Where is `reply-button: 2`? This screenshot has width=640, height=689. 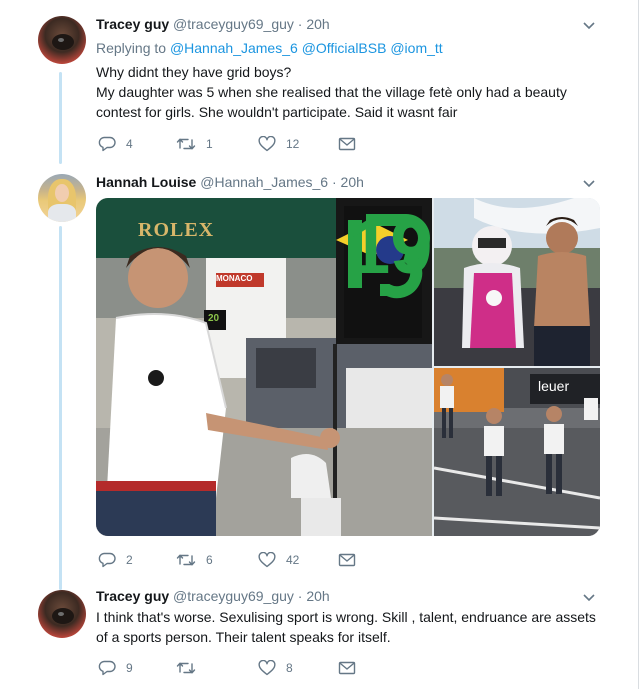 reply-button: 2 is located at coordinates (115, 560).